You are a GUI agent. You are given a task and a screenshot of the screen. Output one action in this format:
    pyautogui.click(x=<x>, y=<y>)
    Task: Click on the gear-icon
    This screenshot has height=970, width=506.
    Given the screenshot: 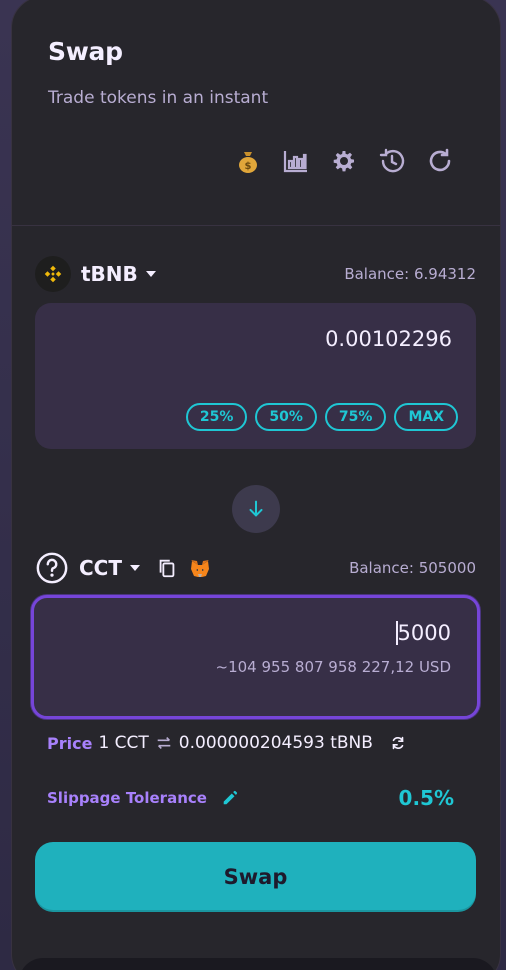 What is the action you would take?
    pyautogui.click(x=344, y=161)
    